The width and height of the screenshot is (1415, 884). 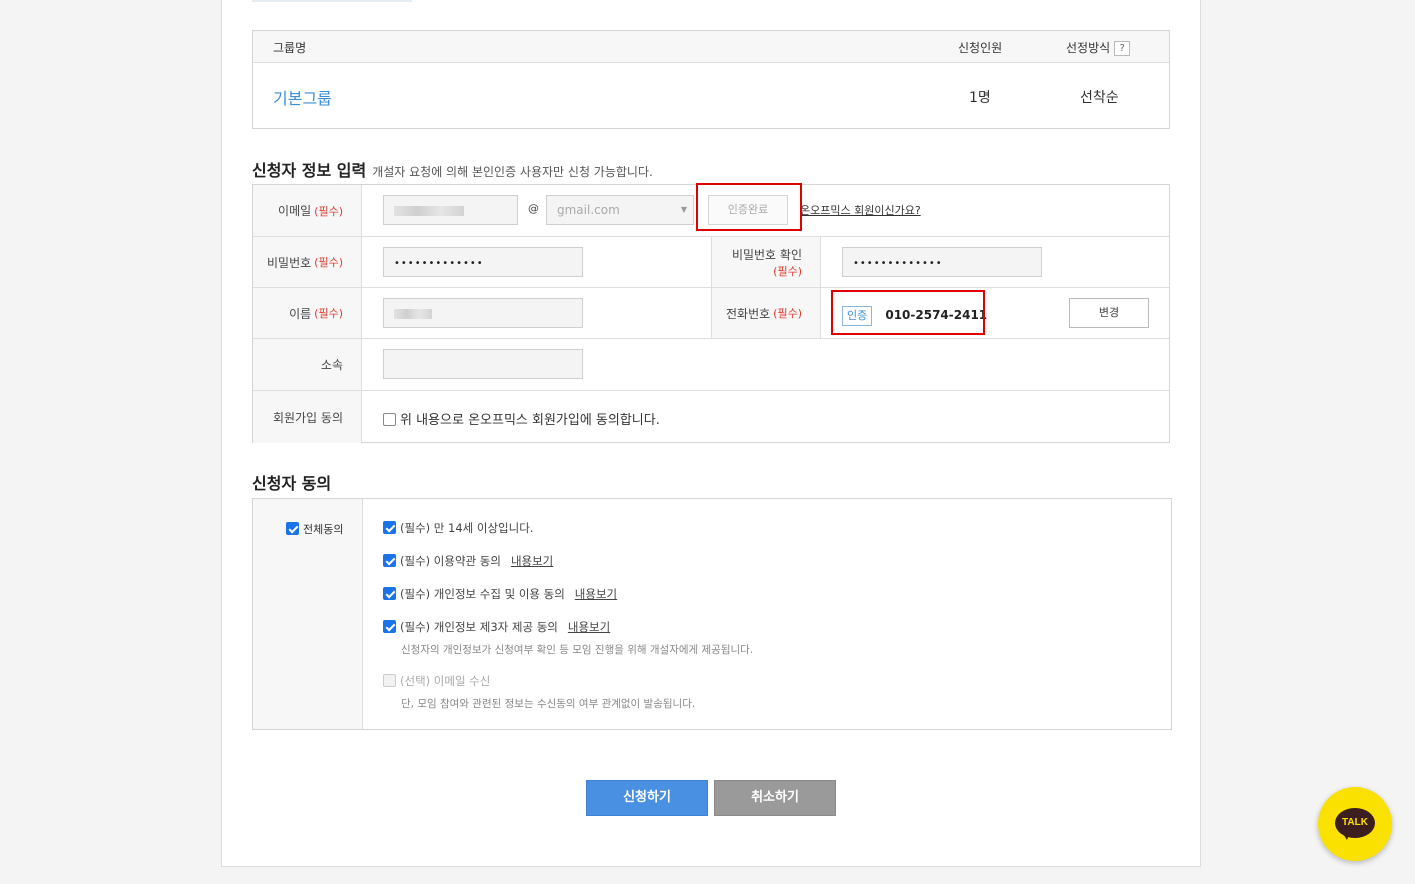 I want to click on name-row: 이름 (필수) 전화번호 (필수) 인증 010-2574-2411 변경, so click(x=711, y=313).